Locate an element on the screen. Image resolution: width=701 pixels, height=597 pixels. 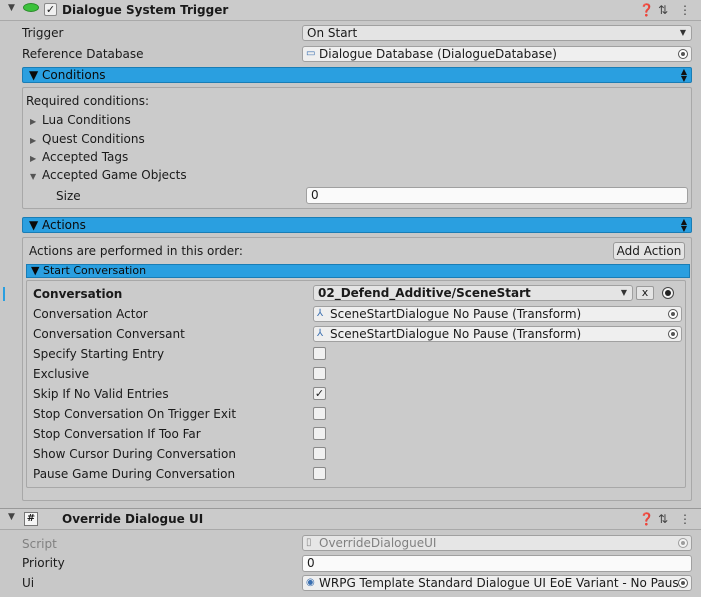
reference-database-value: Dialogue Database (DialogueDatabase) is located at coordinates (438, 54).